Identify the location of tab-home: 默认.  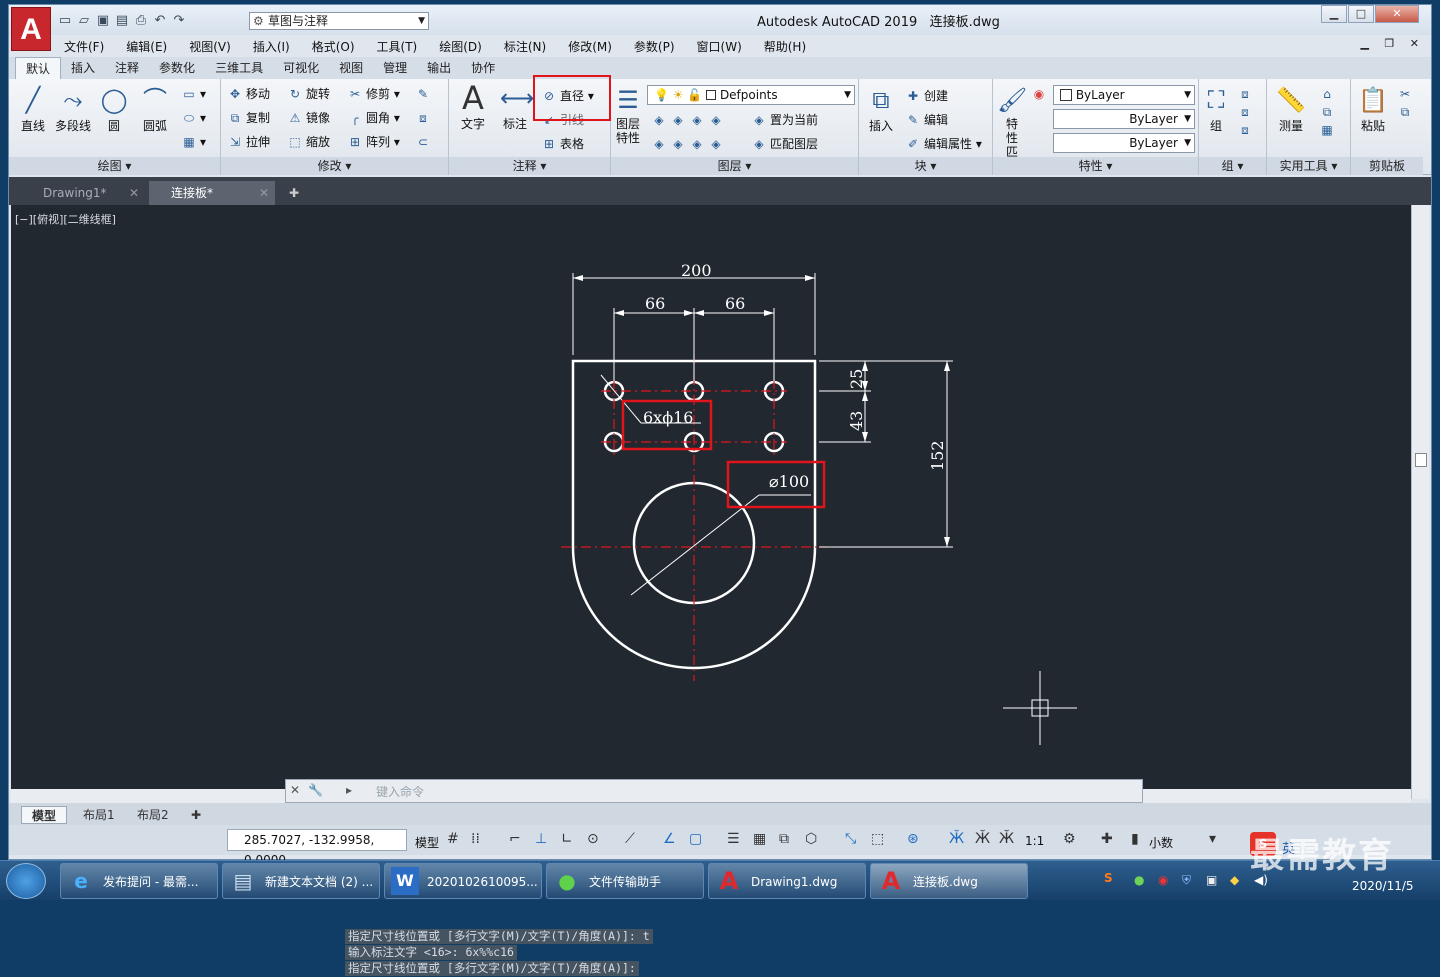
(38, 68).